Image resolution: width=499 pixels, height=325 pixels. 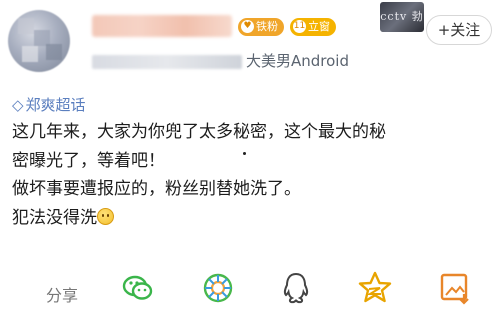 What do you see at coordinates (54, 217) in the screenshot?
I see `post-line: 犯法没得洗` at bounding box center [54, 217].